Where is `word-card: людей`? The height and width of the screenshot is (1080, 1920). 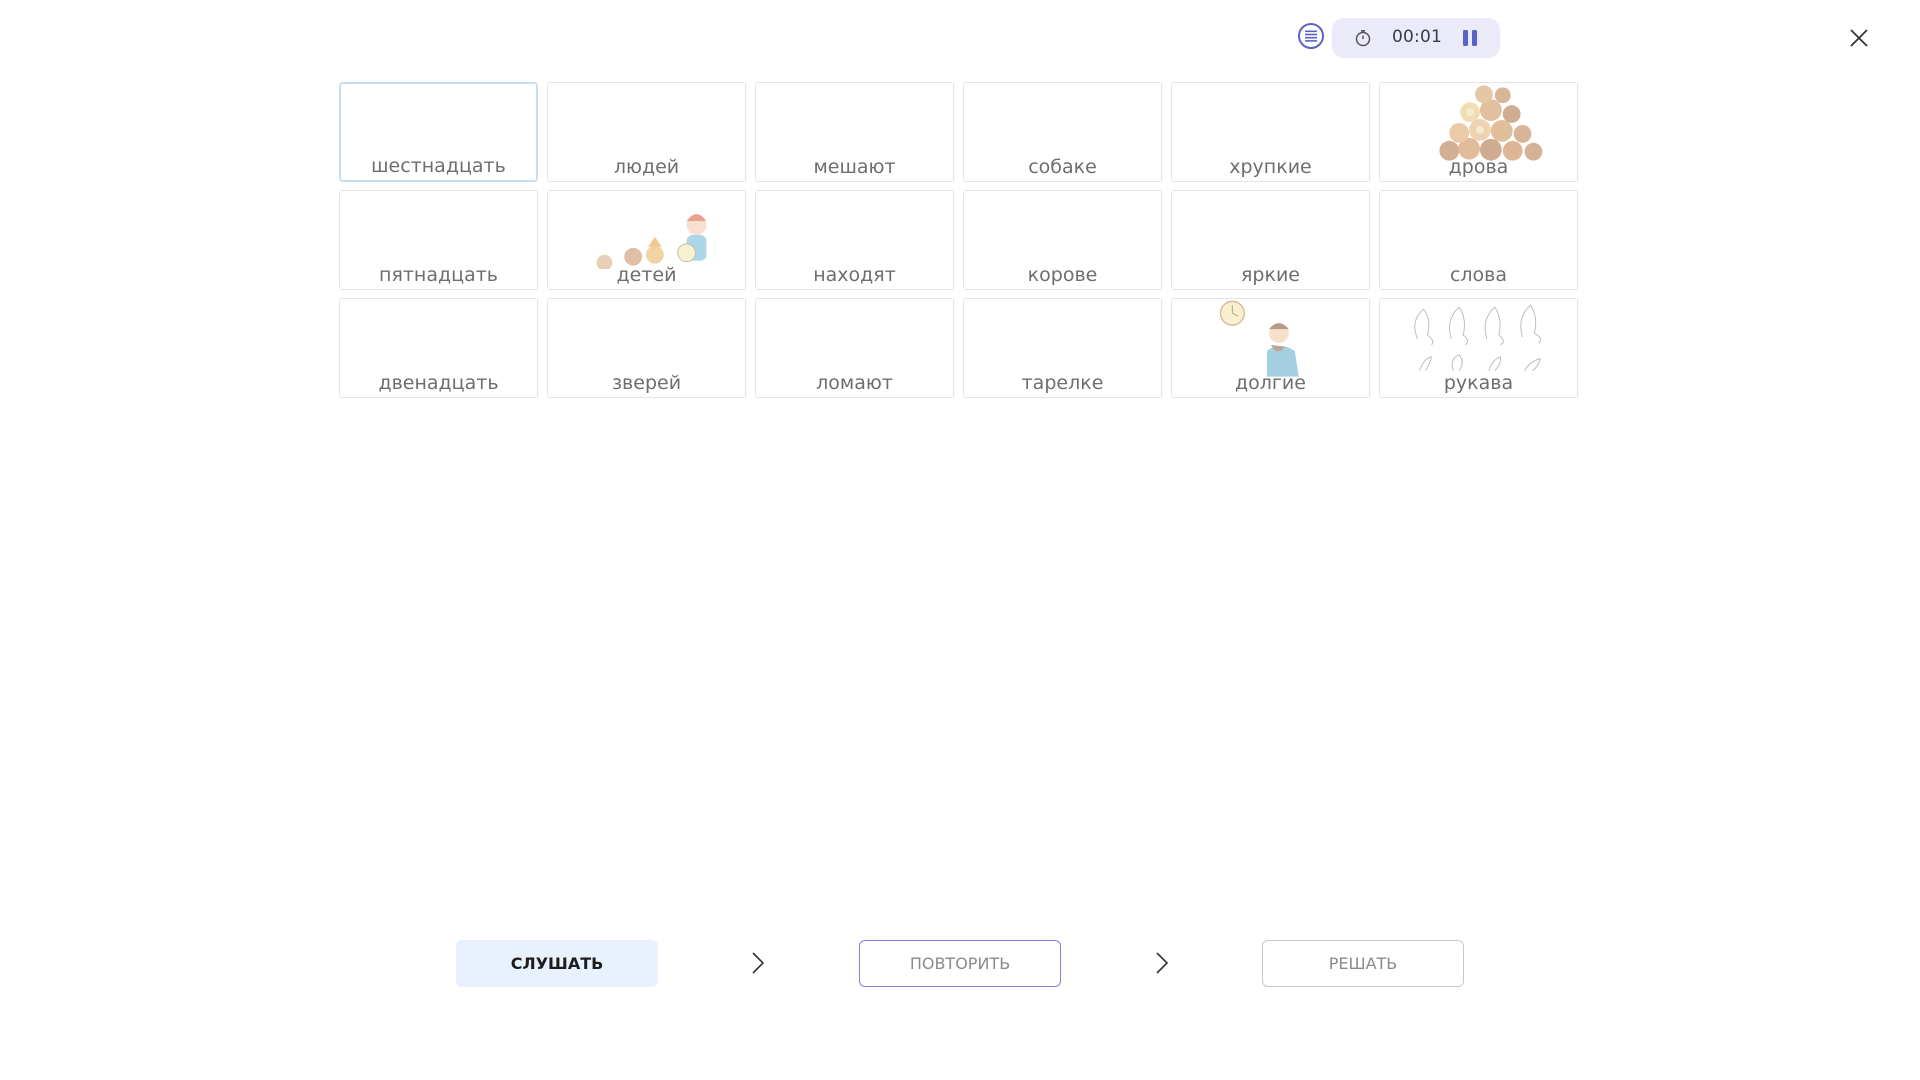
word-card: людей is located at coordinates (646, 132).